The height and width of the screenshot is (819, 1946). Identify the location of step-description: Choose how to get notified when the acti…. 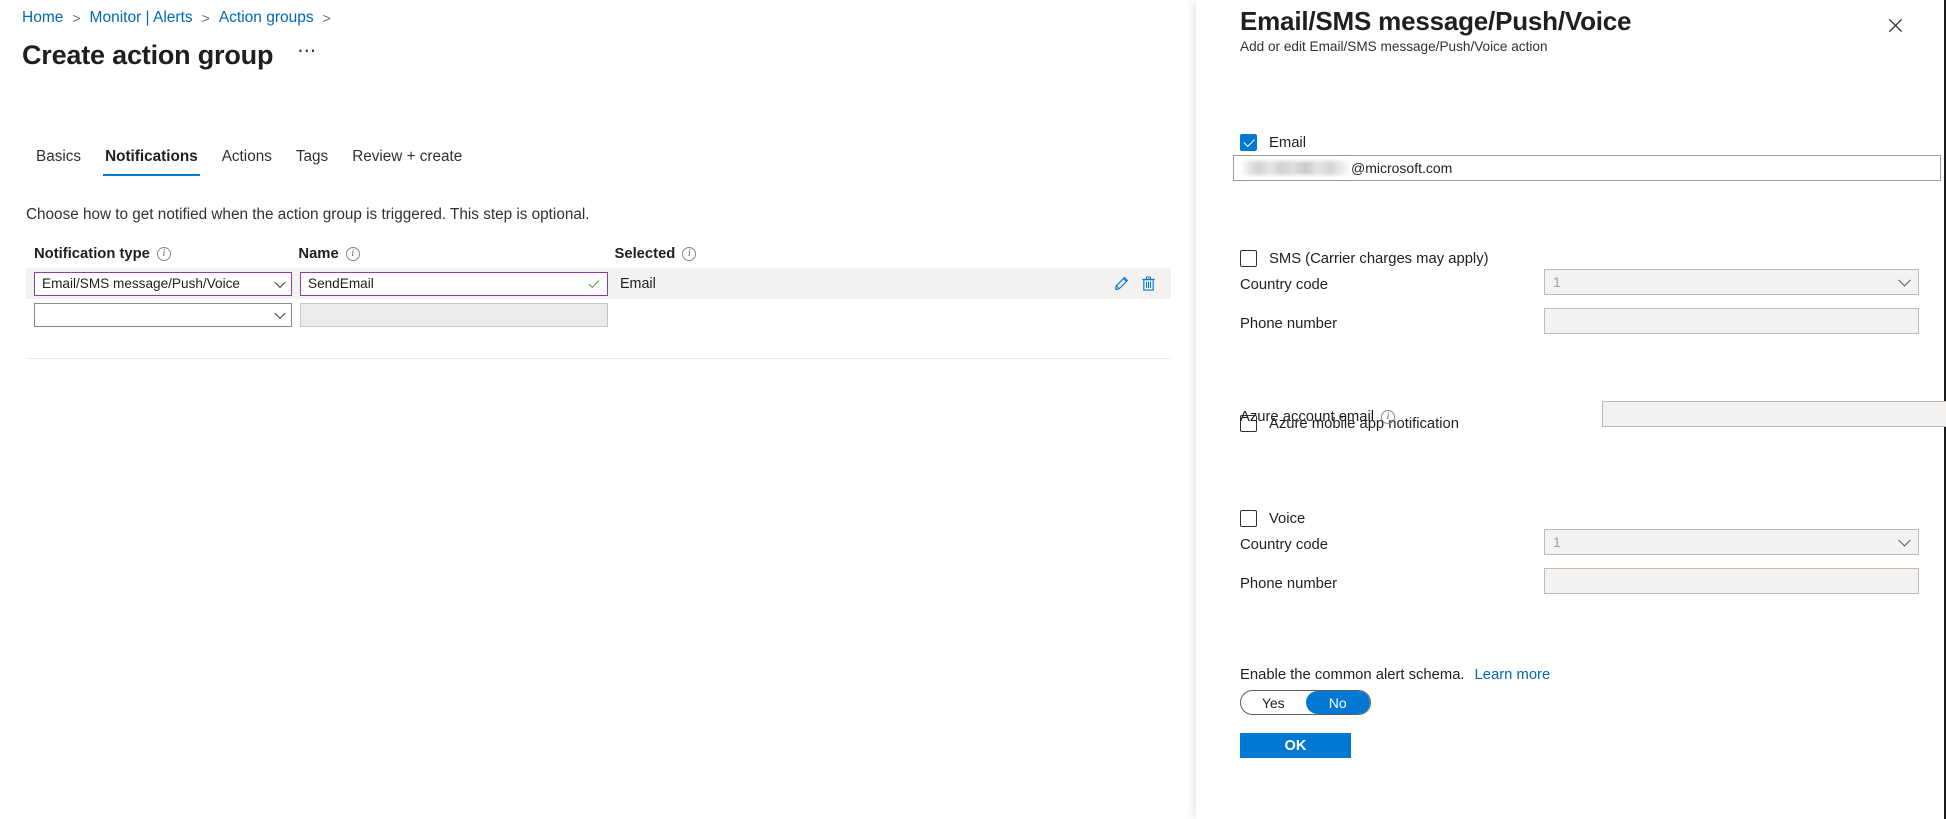
(308, 214).